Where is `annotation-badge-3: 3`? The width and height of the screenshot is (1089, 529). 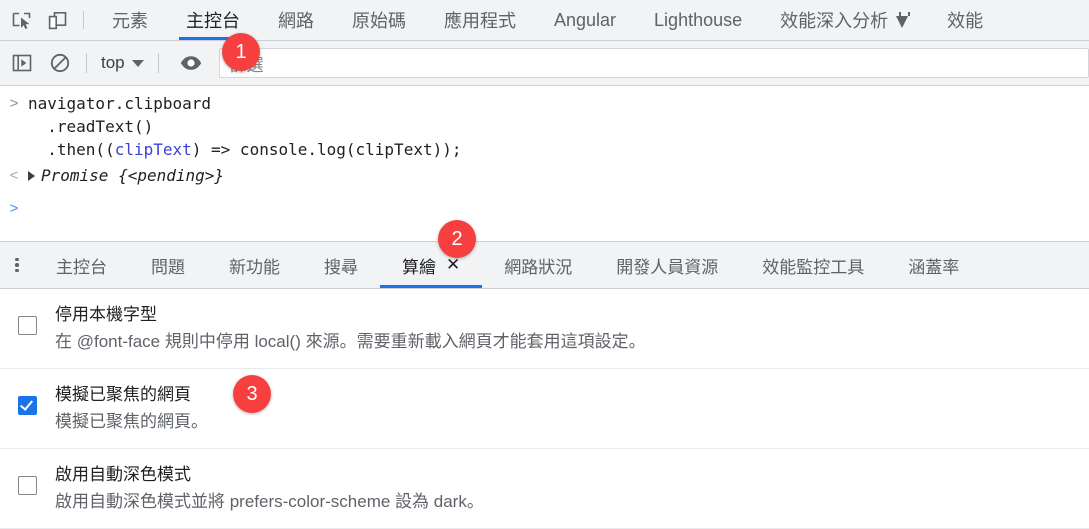 annotation-badge-3: 3 is located at coordinates (252, 394).